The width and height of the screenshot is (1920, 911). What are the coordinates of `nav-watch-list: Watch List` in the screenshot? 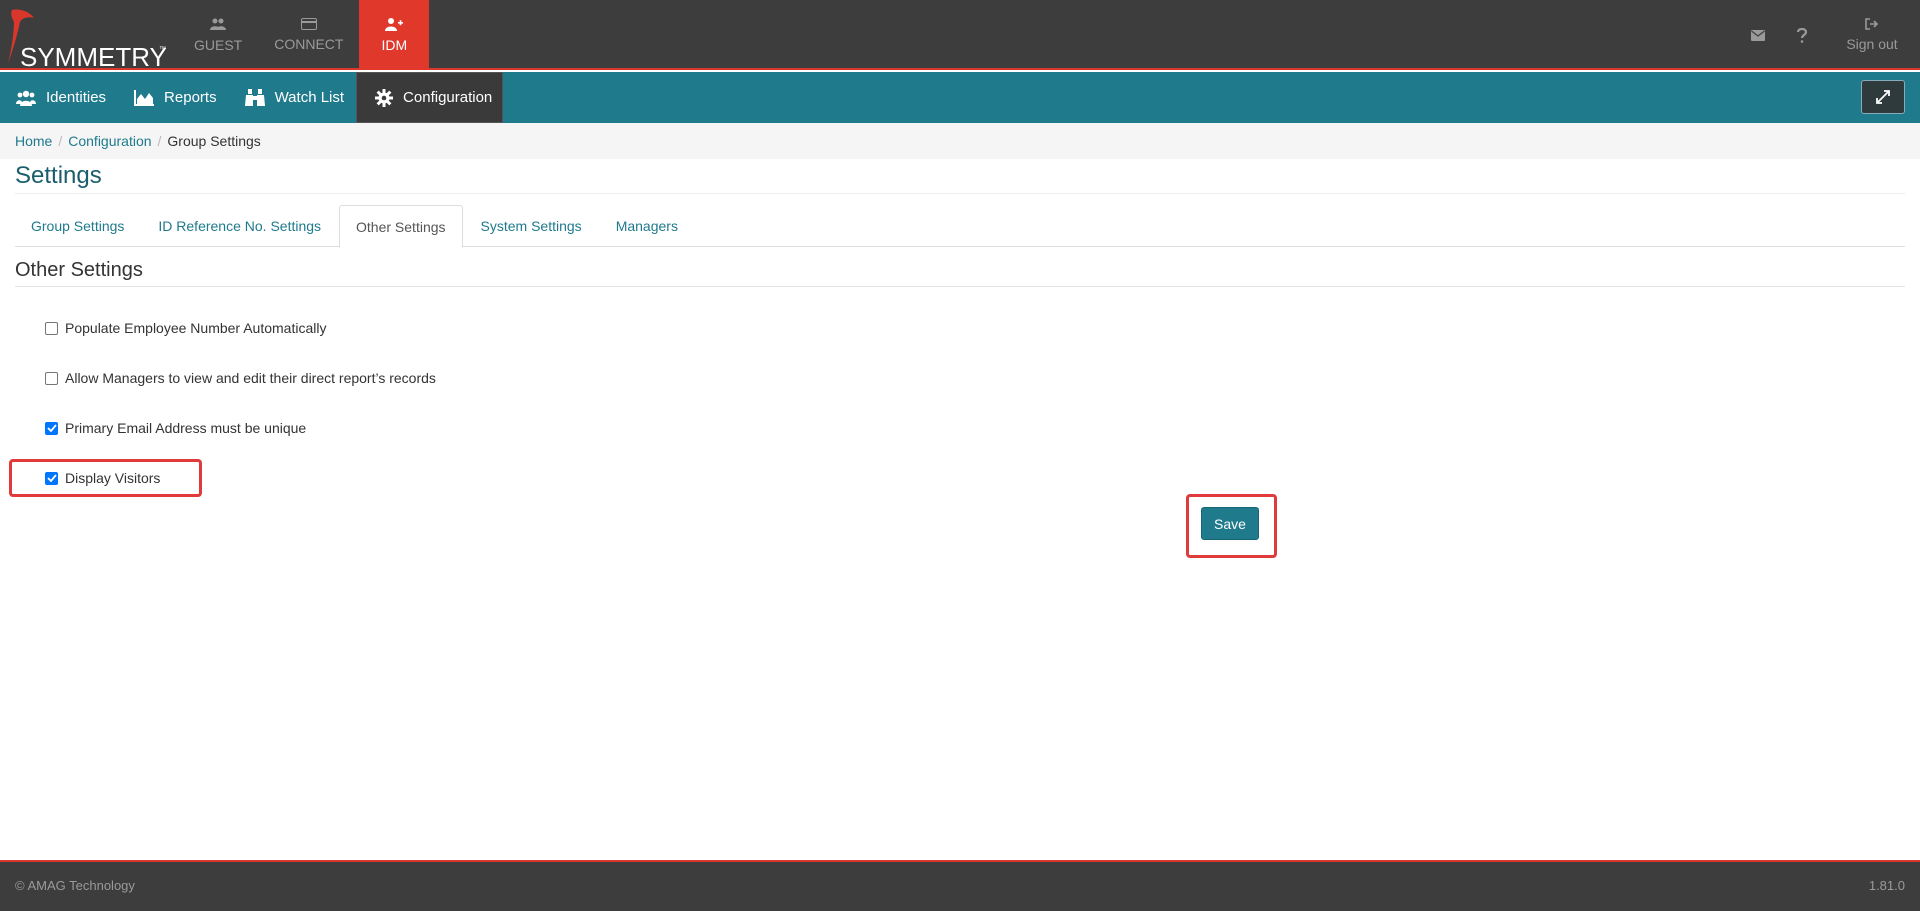 It's located at (292, 97).